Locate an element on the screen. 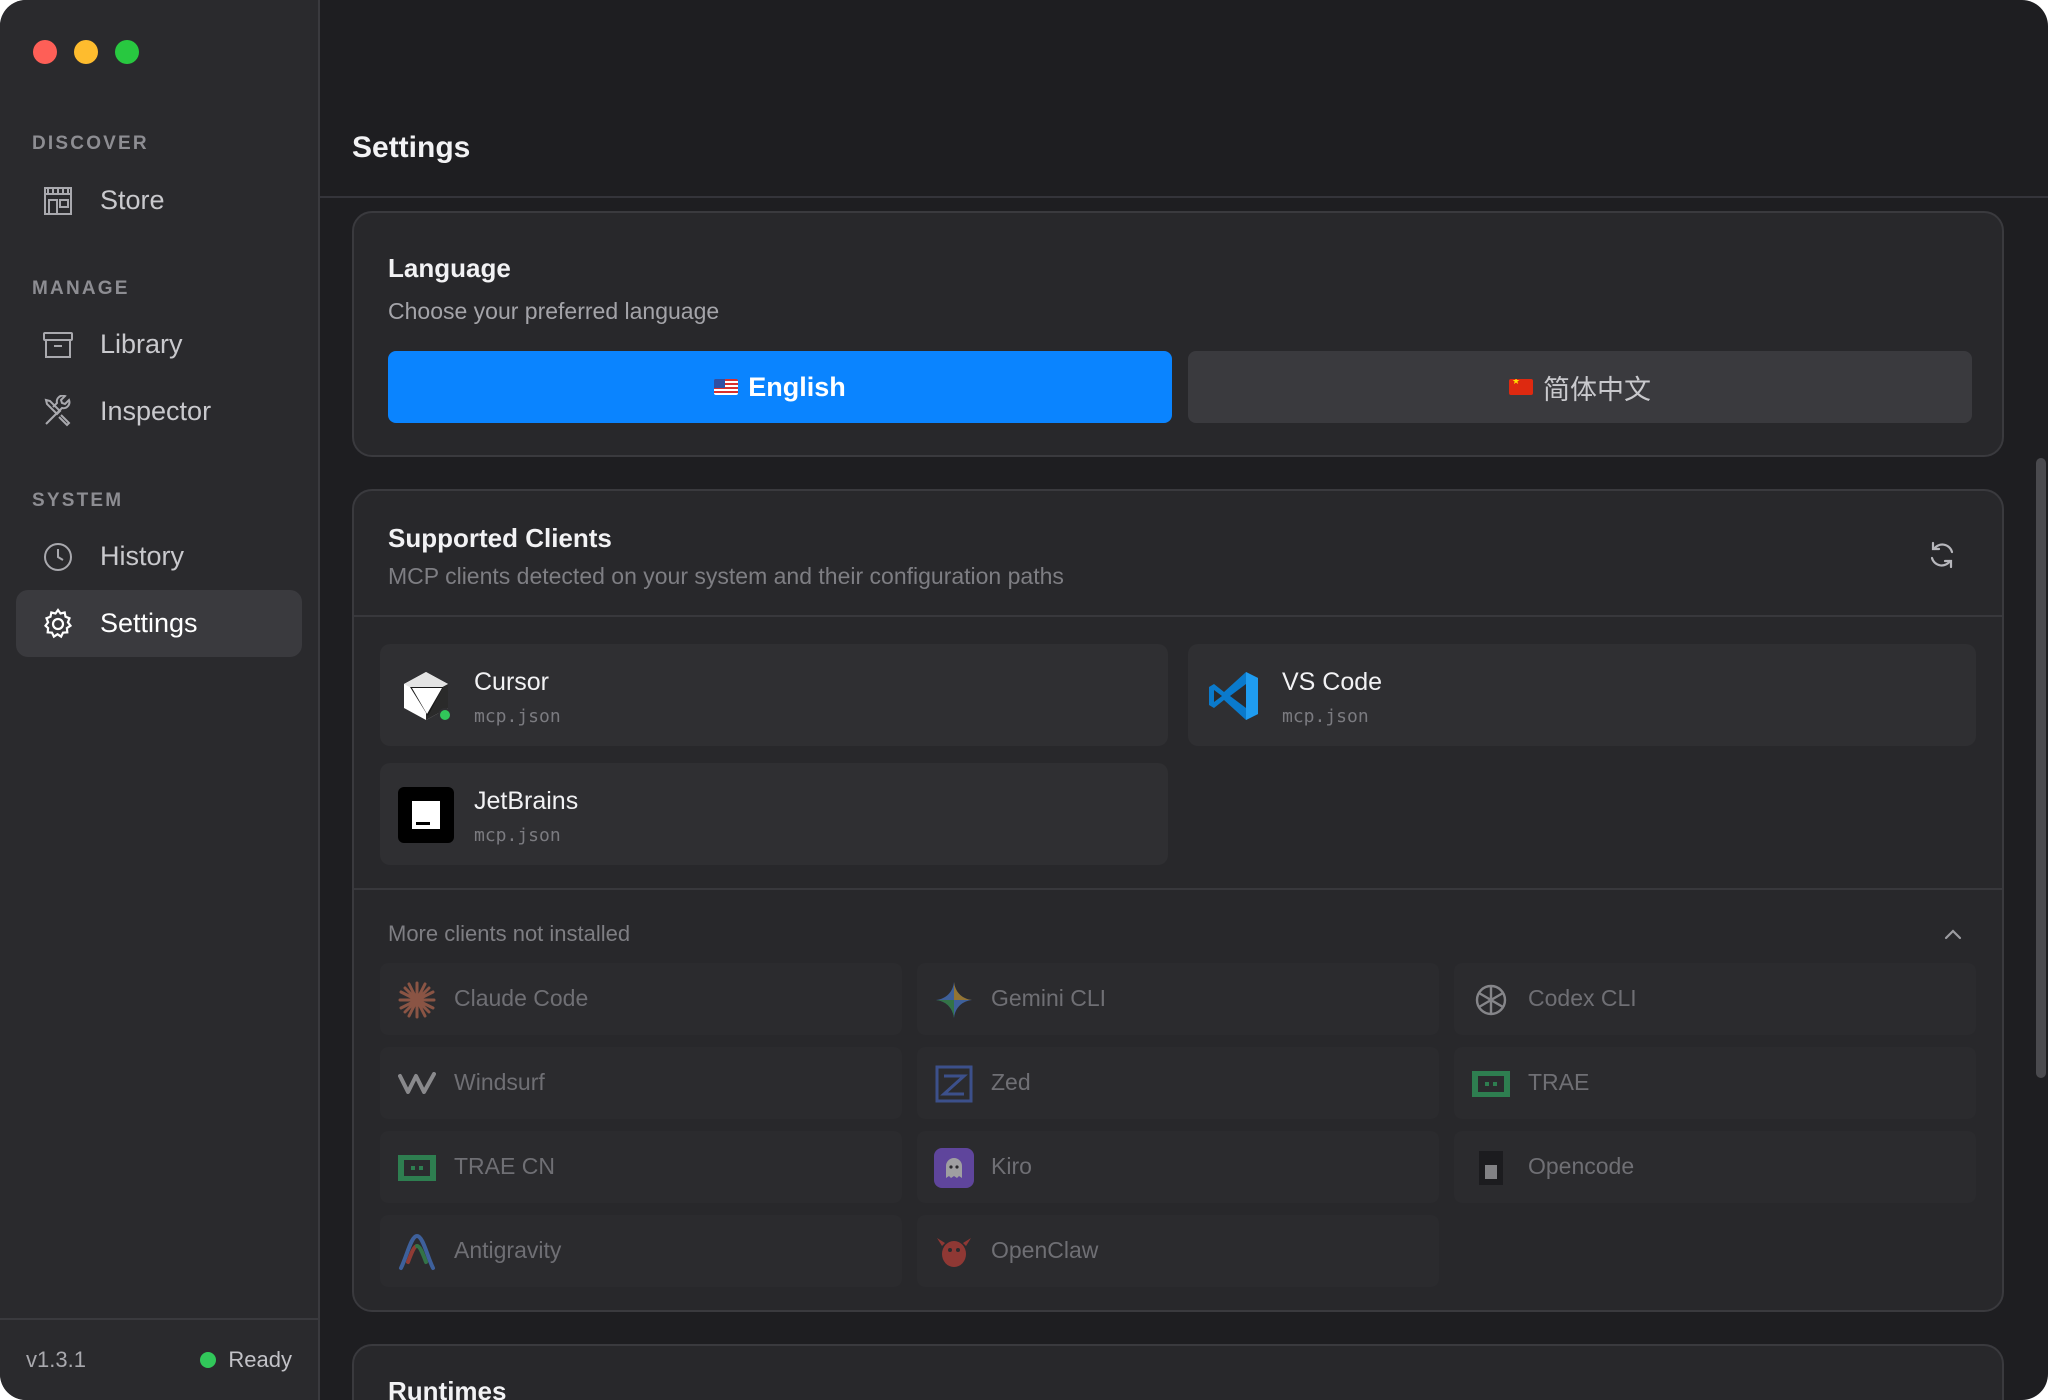 The image size is (2048, 1400). cn-flag-icon is located at coordinates (1521, 387).